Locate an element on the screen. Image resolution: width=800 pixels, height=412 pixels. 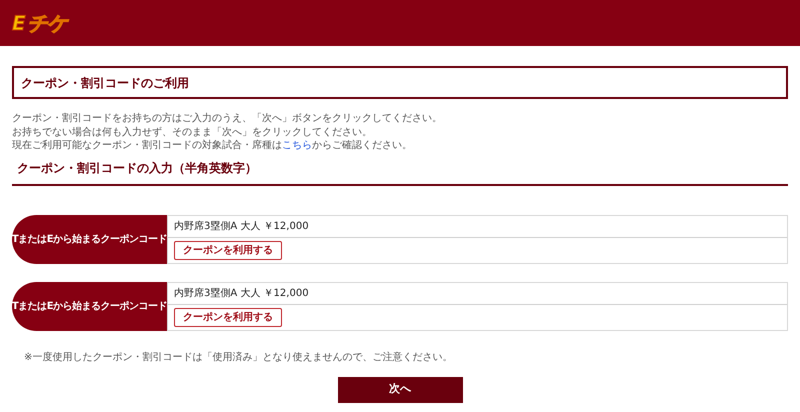
link: こちら is located at coordinates (297, 145).